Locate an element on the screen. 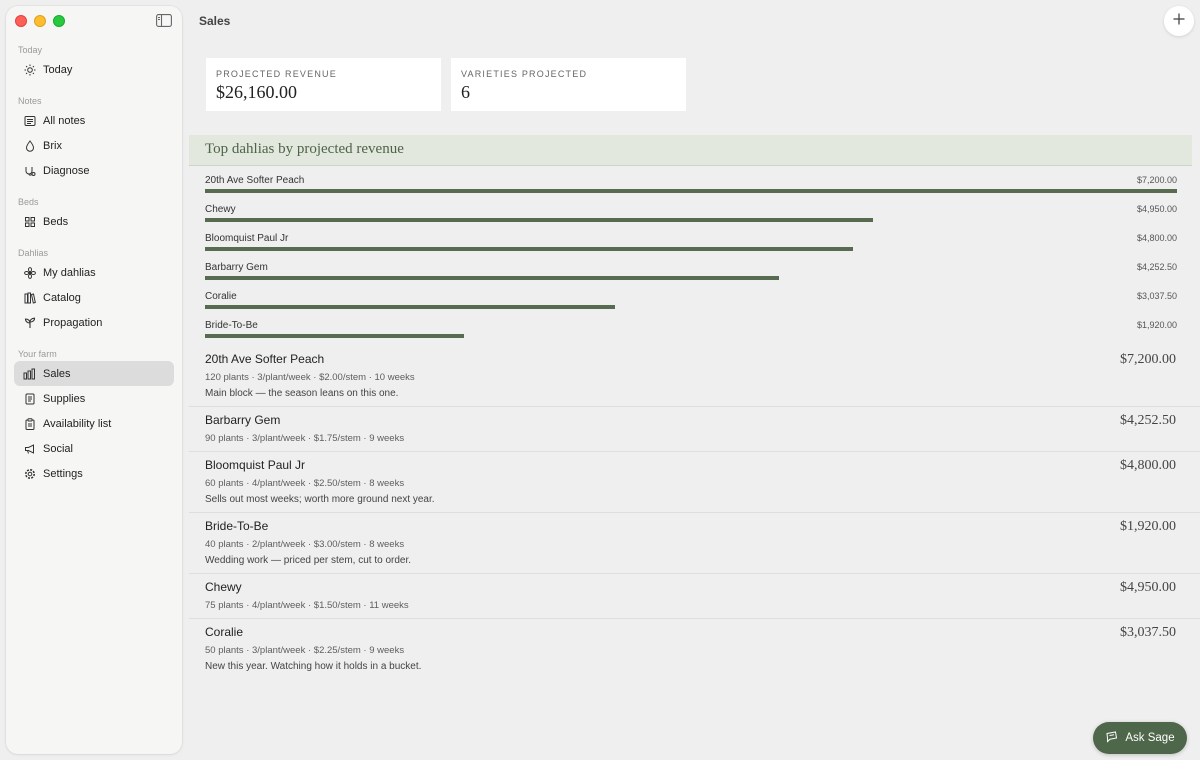  bar-row: 20th Ave Softer Peach $7,200.00 is located at coordinates (691, 187).